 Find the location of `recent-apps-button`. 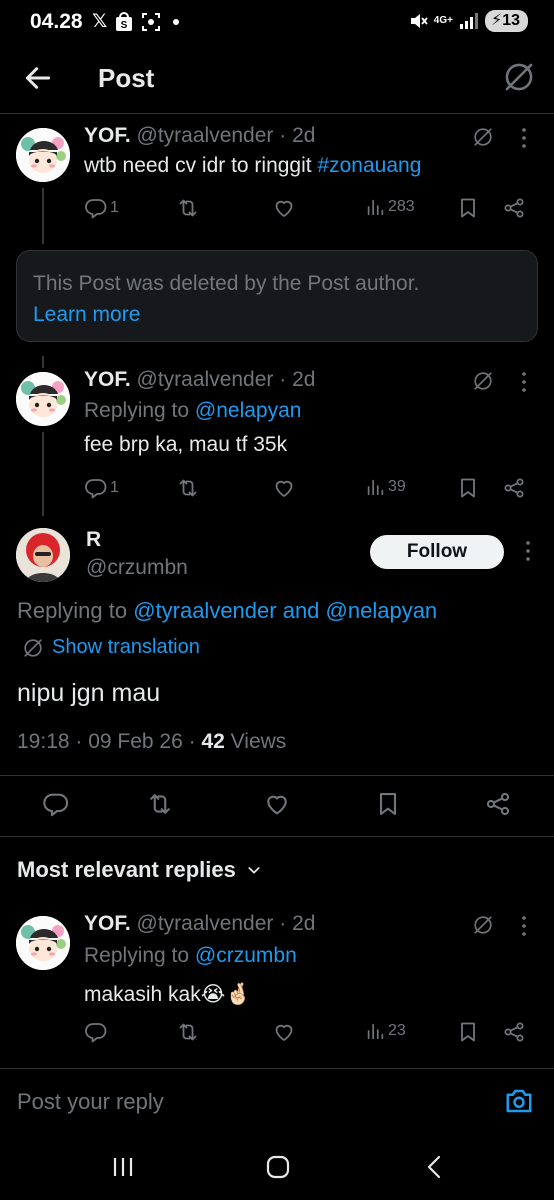

recent-apps-button is located at coordinates (123, 1167).